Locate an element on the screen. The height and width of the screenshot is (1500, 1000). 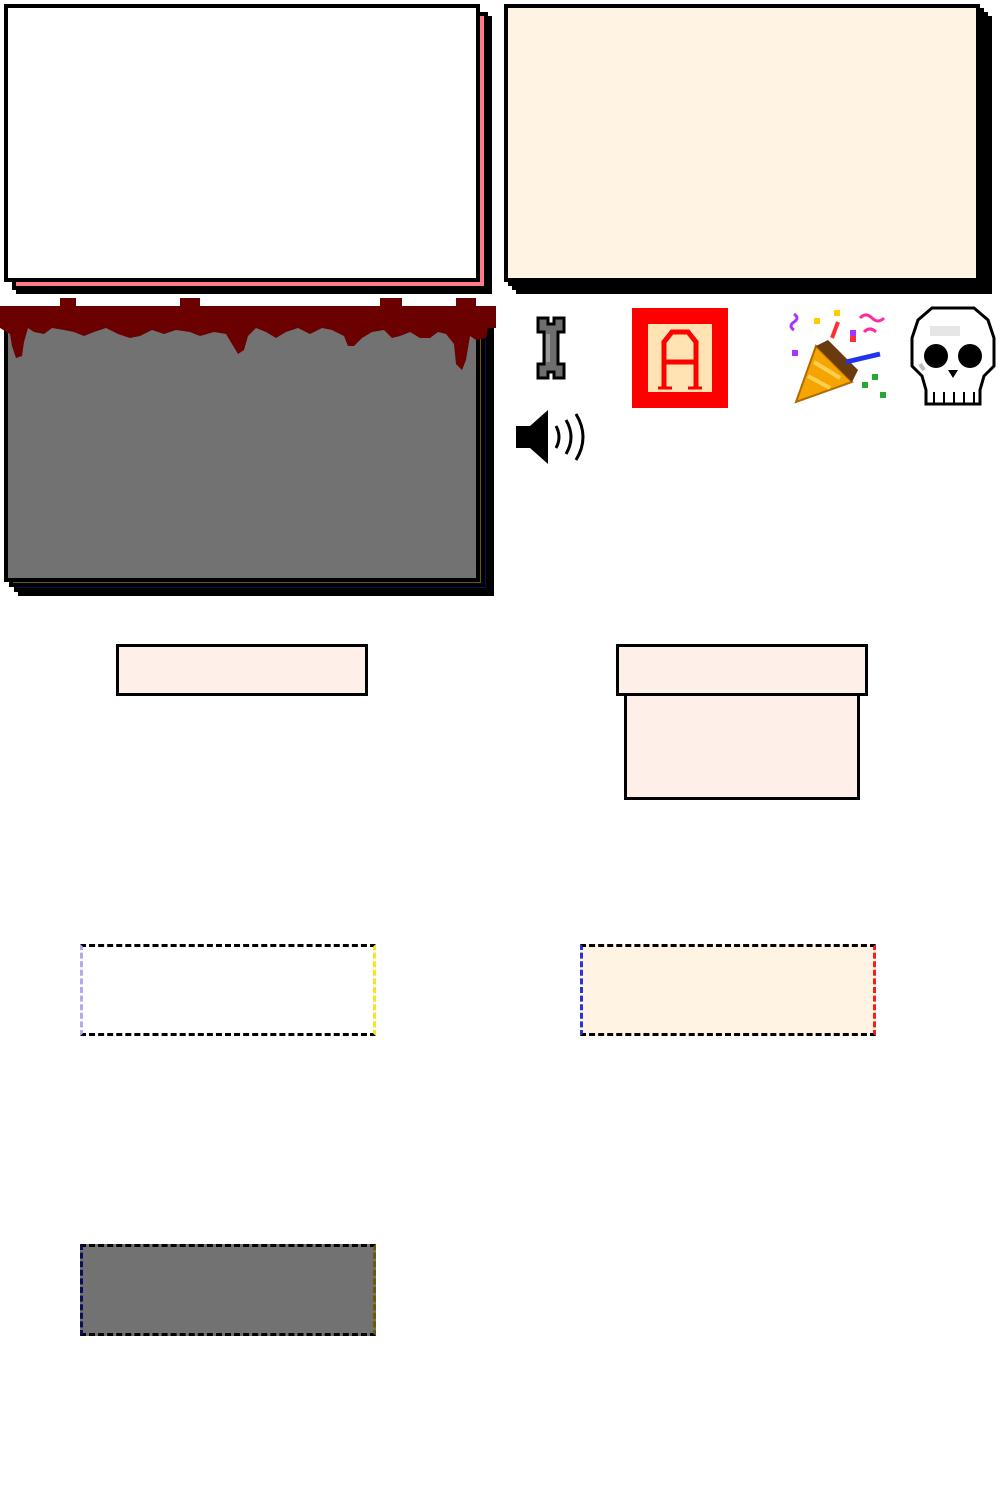
speaker-icon is located at coordinates (551, 437).